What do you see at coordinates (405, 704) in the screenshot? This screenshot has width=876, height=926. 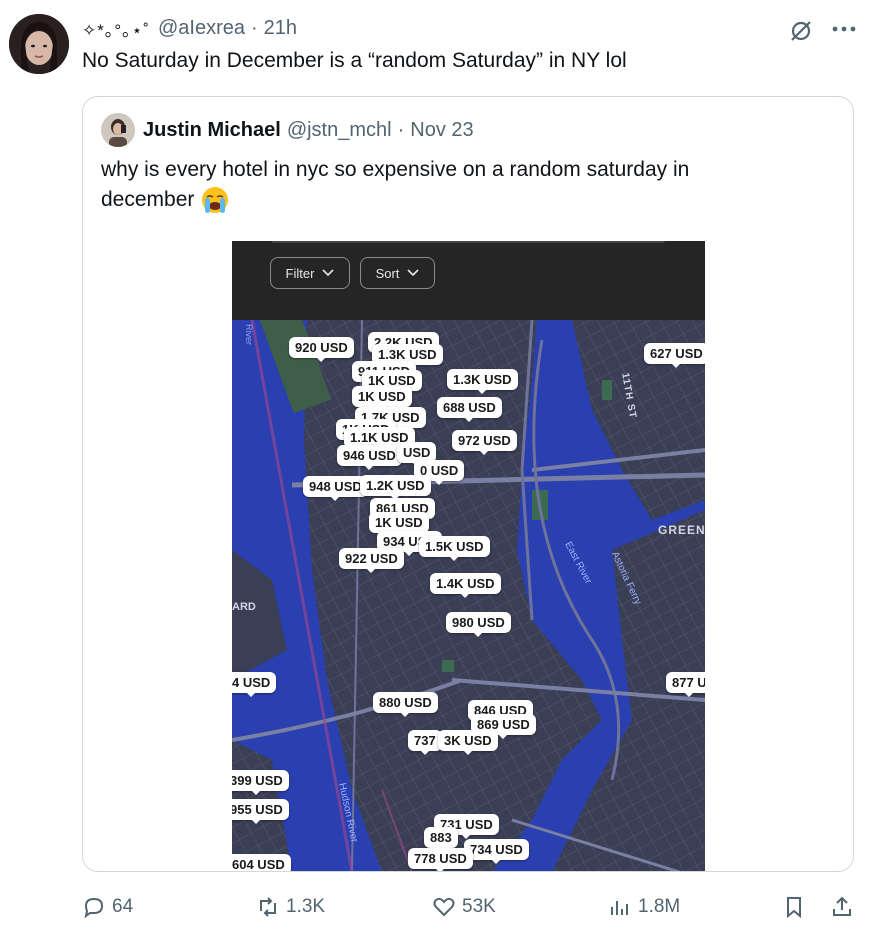 I see `price-pin: 880 USD` at bounding box center [405, 704].